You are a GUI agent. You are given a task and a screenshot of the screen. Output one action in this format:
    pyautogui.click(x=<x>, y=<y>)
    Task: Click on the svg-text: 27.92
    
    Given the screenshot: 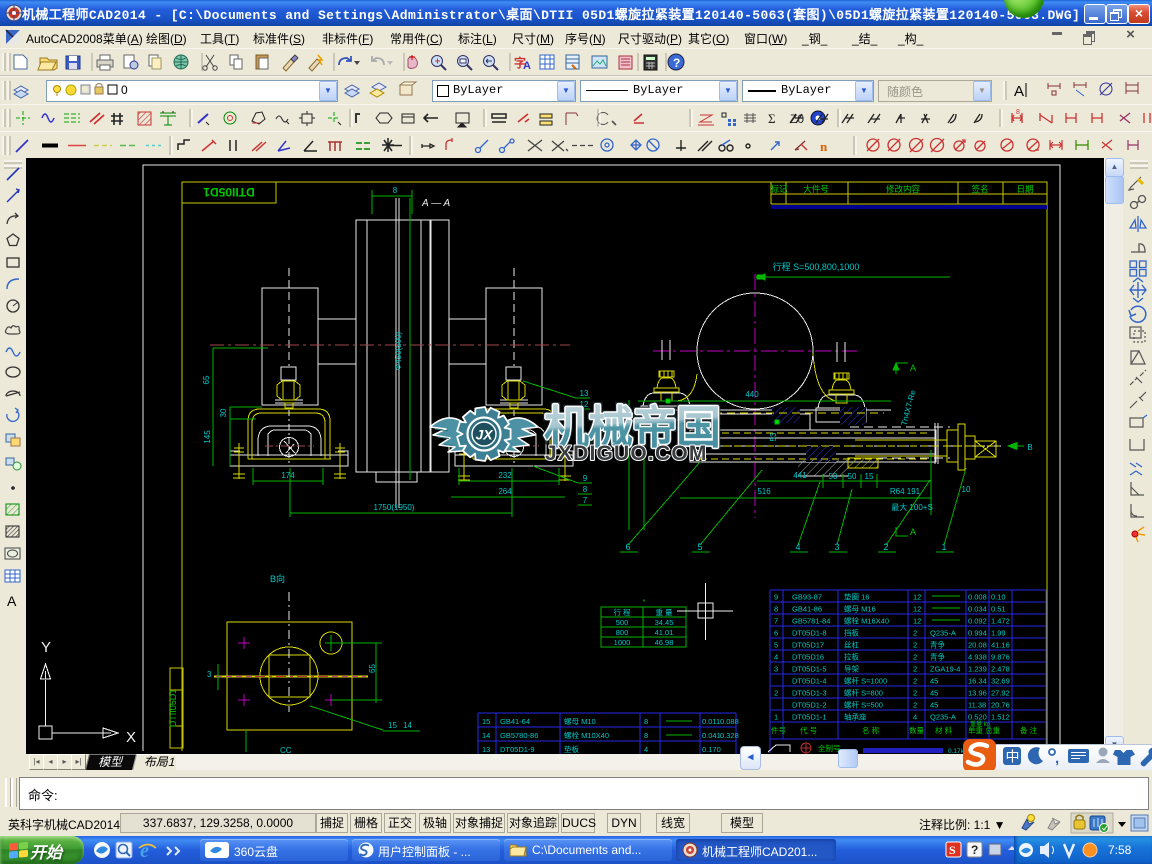 What is the action you would take?
    pyautogui.click(x=1000, y=693)
    